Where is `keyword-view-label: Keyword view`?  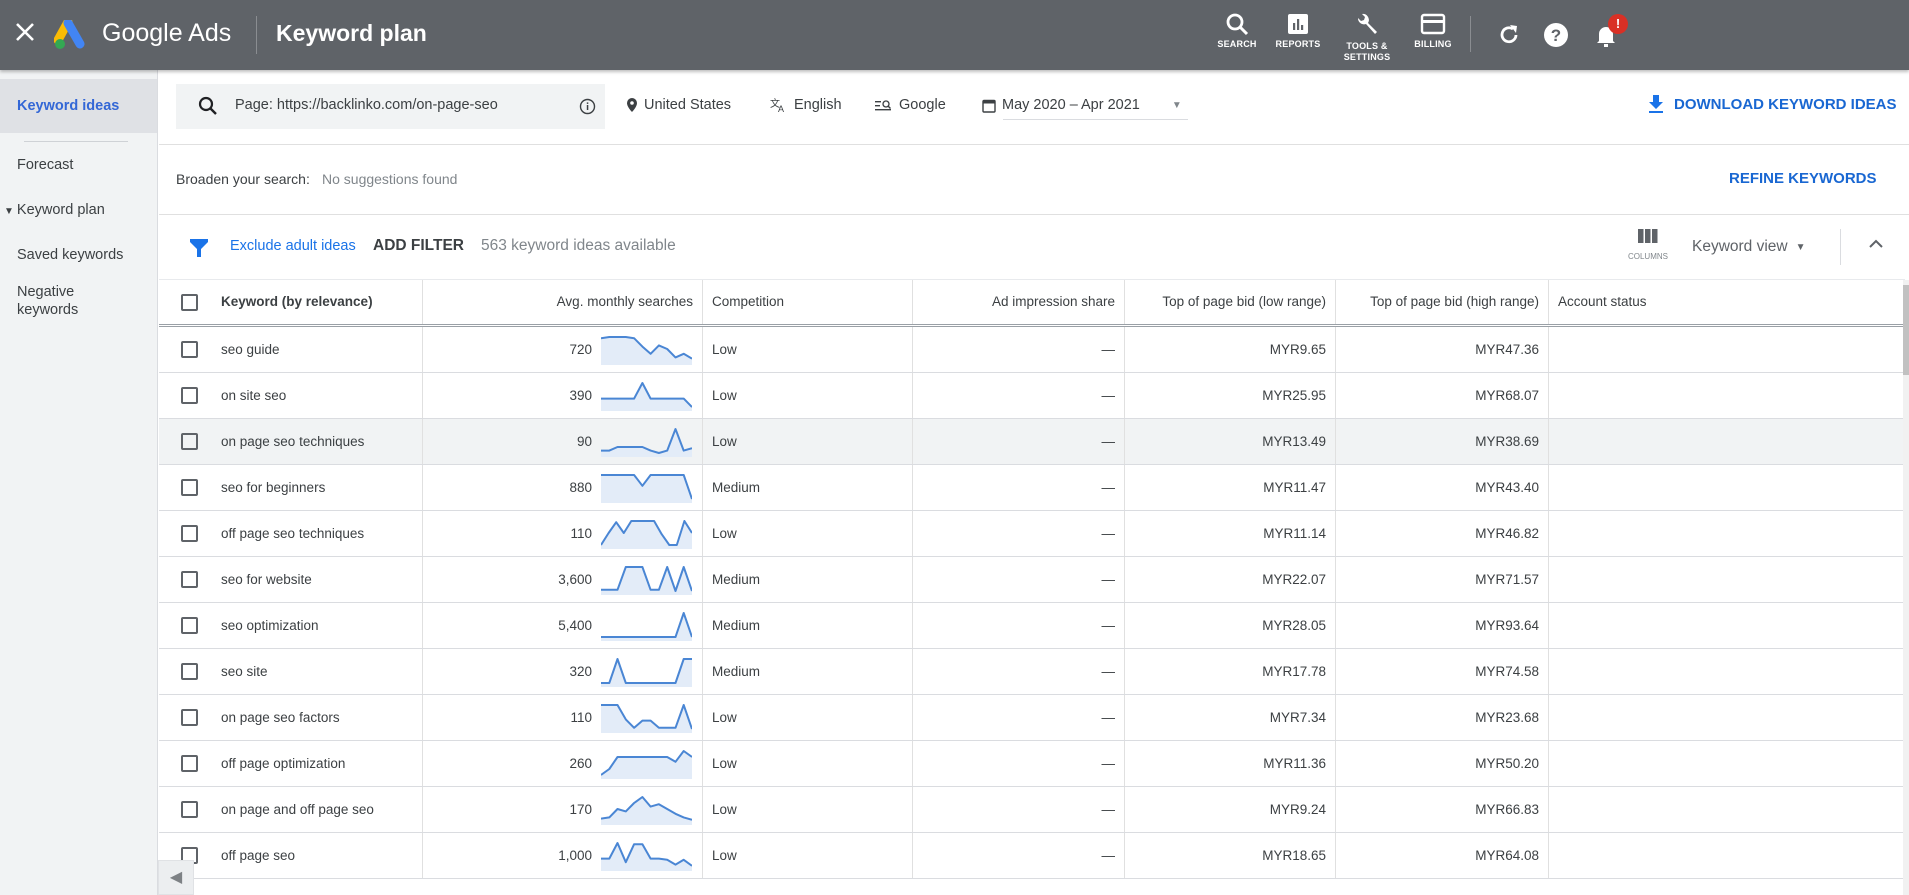 keyword-view-label: Keyword view is located at coordinates (1740, 246).